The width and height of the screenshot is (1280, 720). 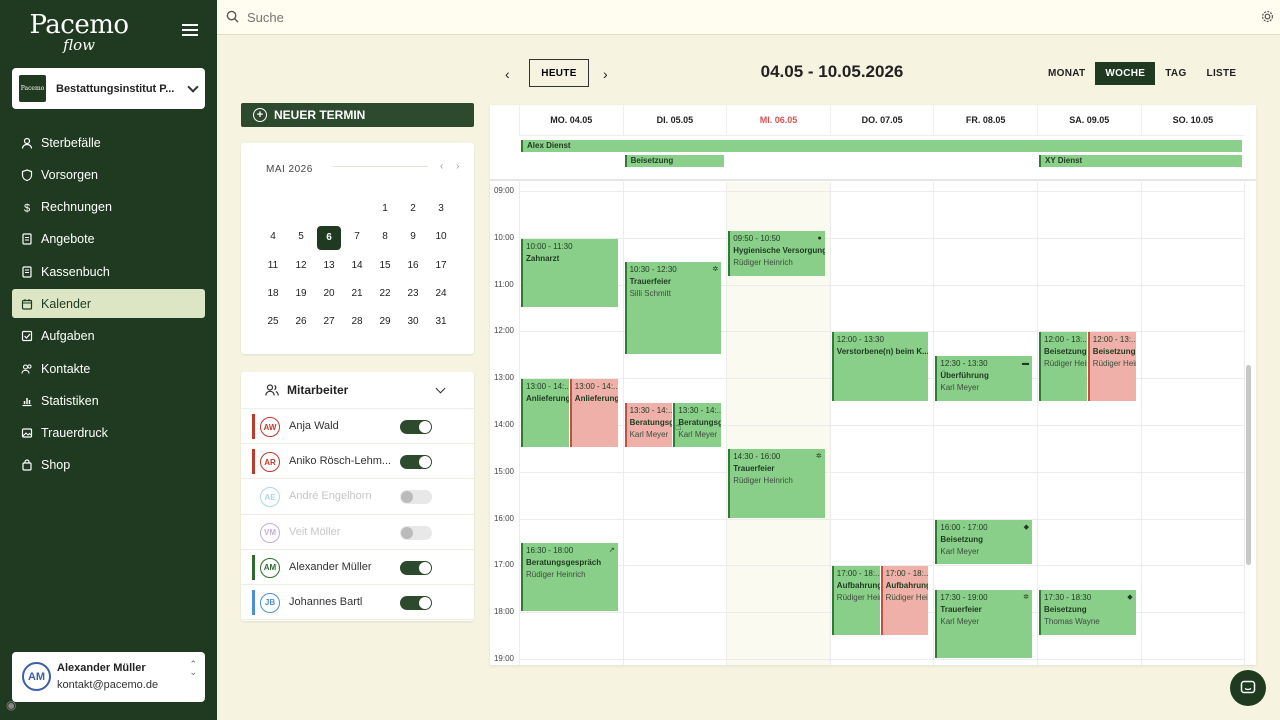 I want to click on sidebar-item-vorsorgen: Vorsorgen, so click(x=108, y=174).